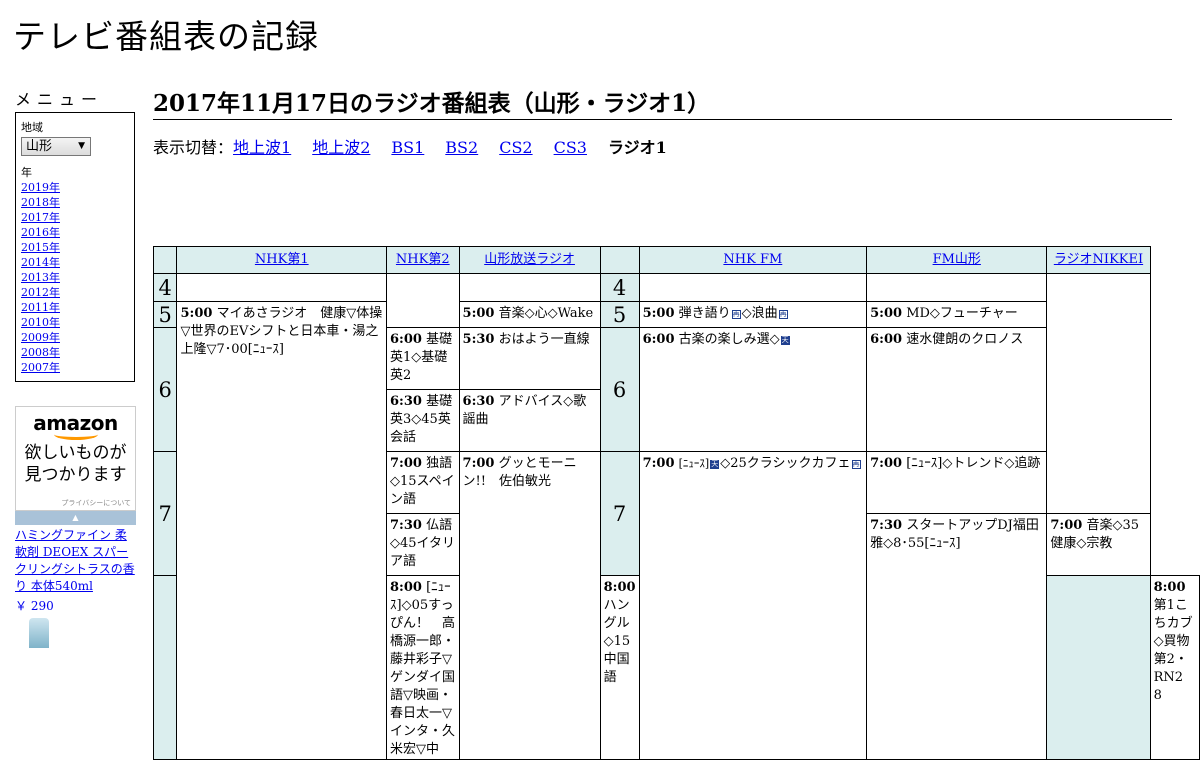  I want to click on year-link-2008: 2008年, so click(75, 352).